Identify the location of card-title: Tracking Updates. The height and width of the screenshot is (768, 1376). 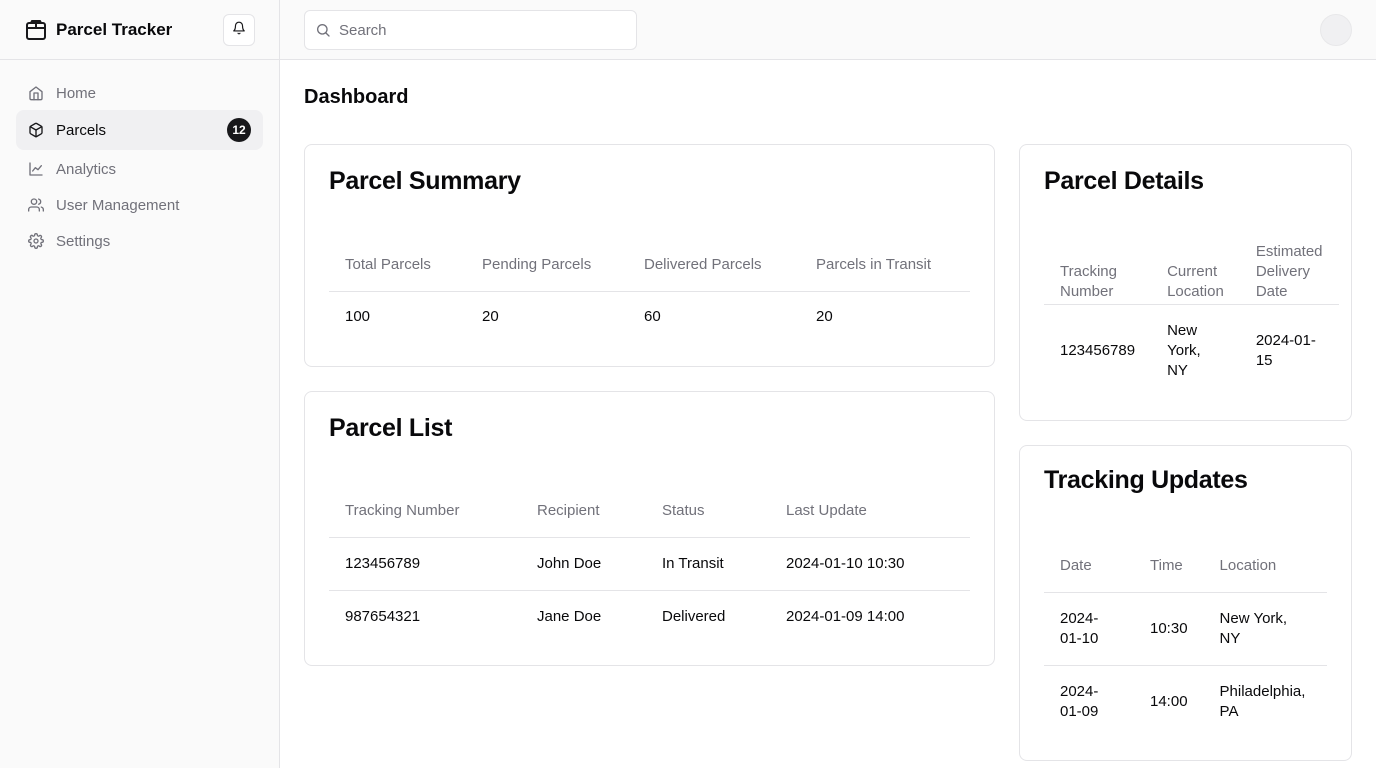
(1146, 480).